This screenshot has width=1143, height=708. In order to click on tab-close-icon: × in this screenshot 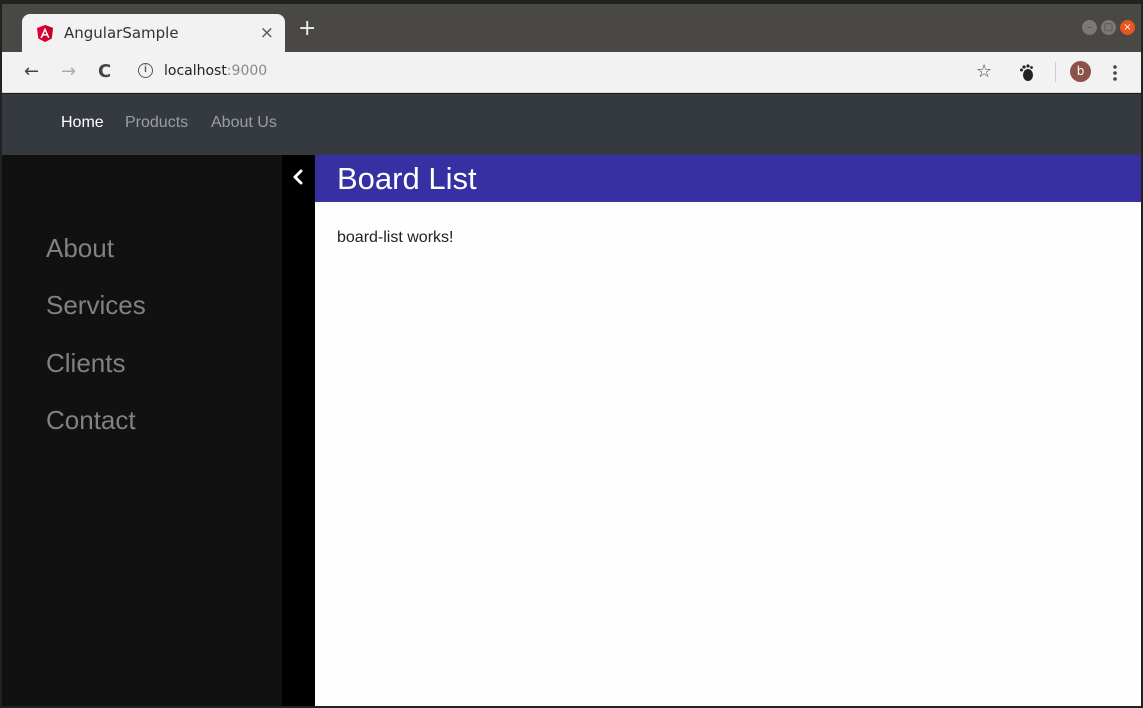, I will do `click(267, 33)`.